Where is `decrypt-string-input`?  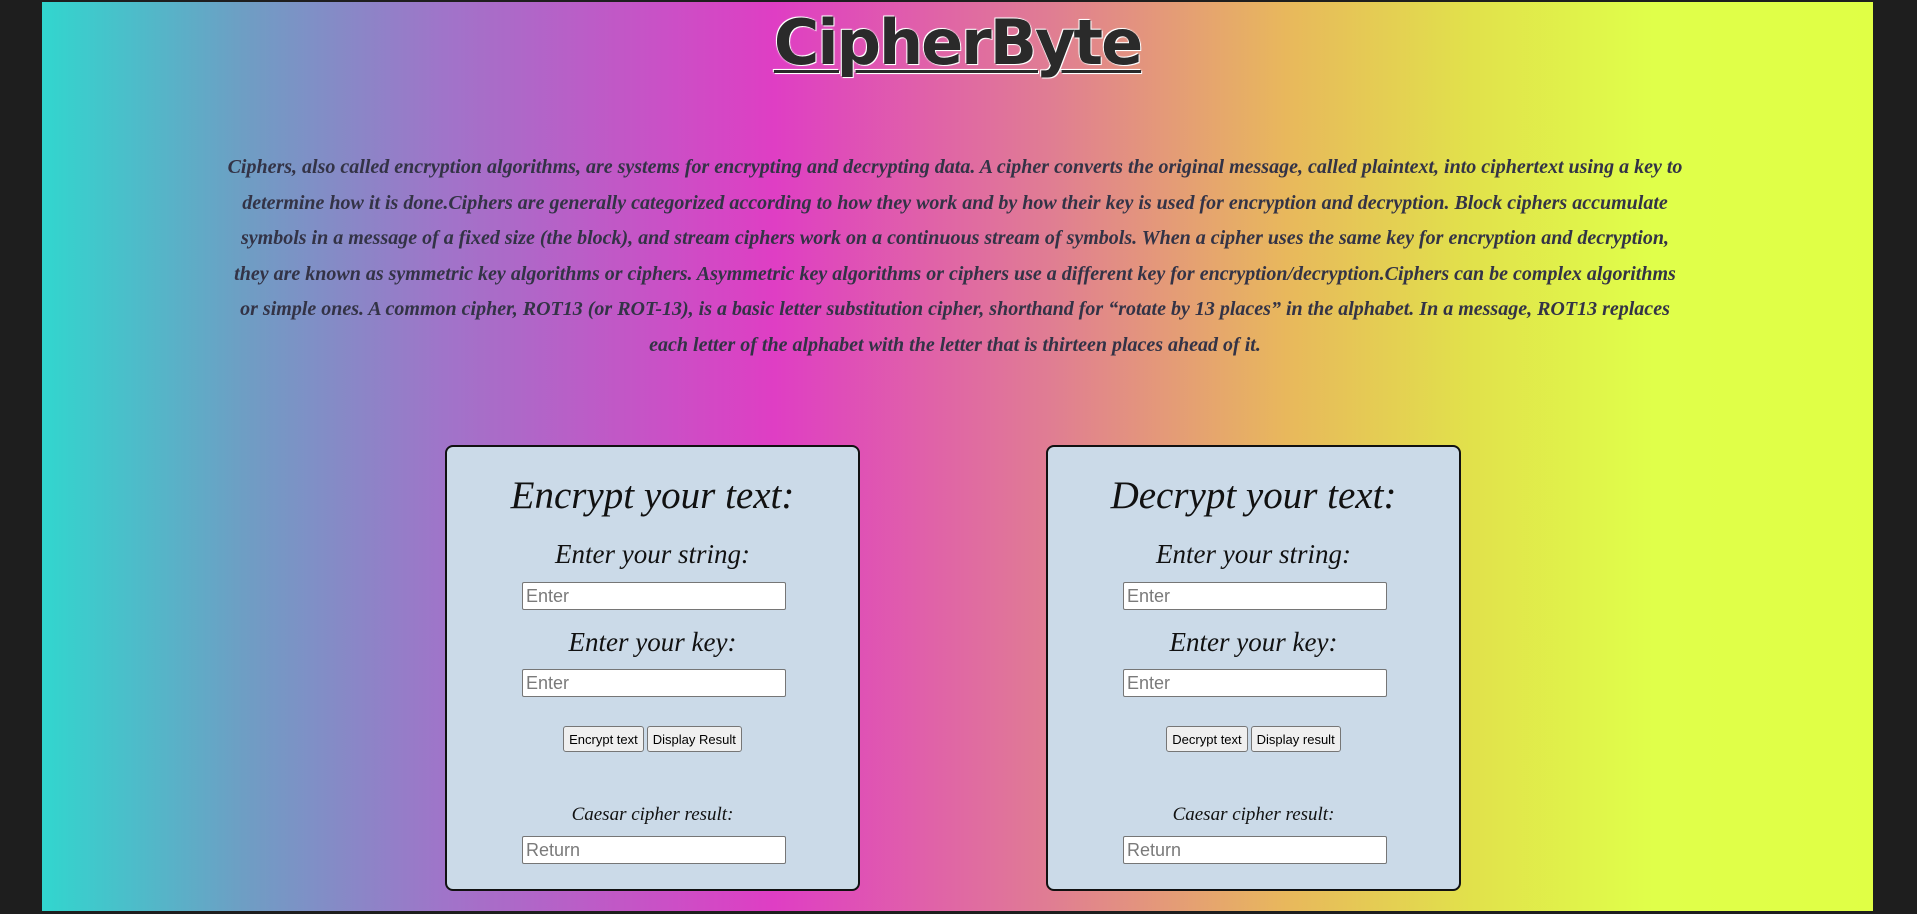
decrypt-string-input is located at coordinates (1255, 596).